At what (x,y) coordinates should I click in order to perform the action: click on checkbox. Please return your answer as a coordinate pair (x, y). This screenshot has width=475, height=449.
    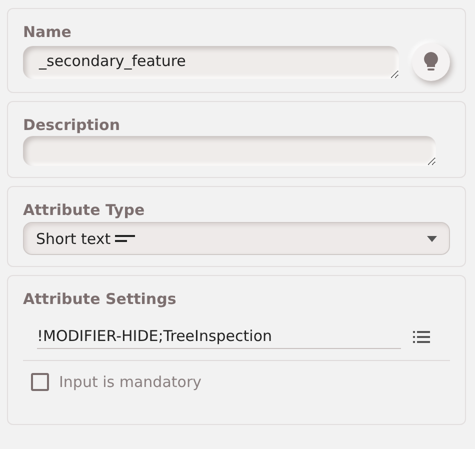
    Looking at the image, I should click on (40, 382).